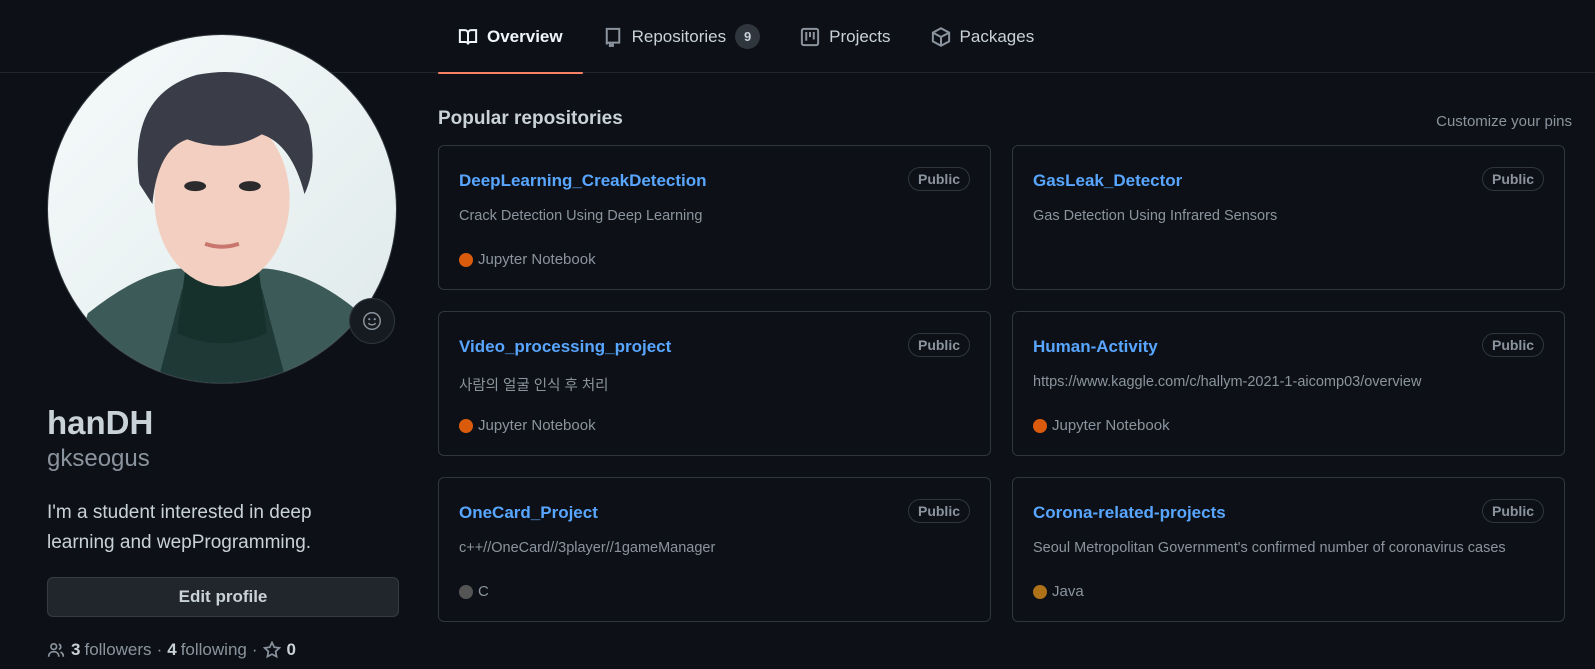 Image resolution: width=1595 pixels, height=669 pixels. I want to click on tab-projects-label: Projects, so click(860, 36).